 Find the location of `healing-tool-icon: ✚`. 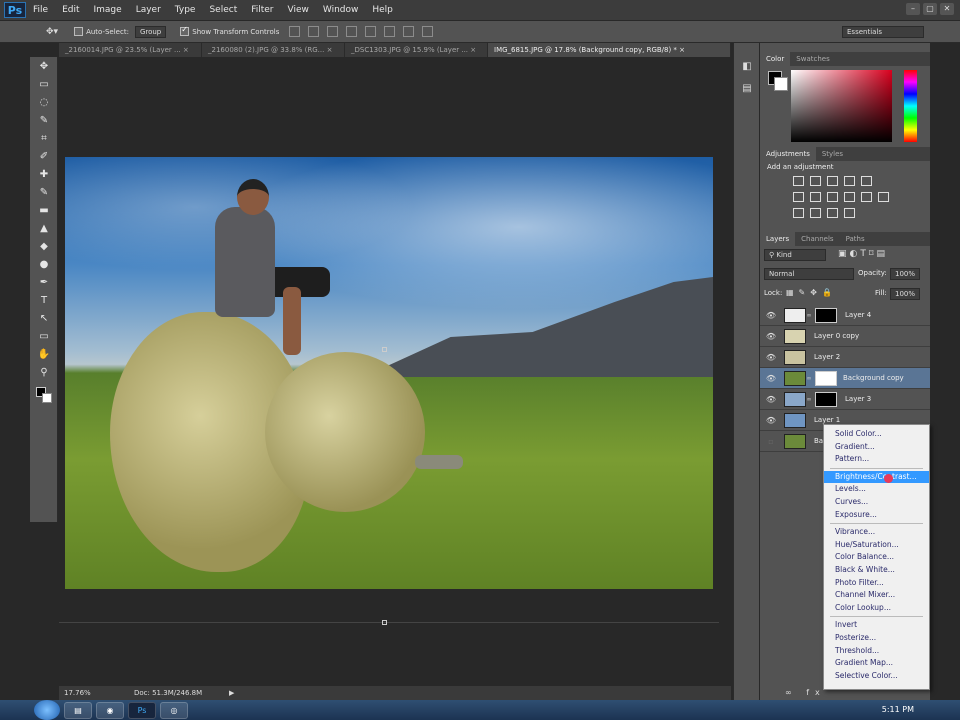

healing-tool-icon: ✚ is located at coordinates (44, 175).